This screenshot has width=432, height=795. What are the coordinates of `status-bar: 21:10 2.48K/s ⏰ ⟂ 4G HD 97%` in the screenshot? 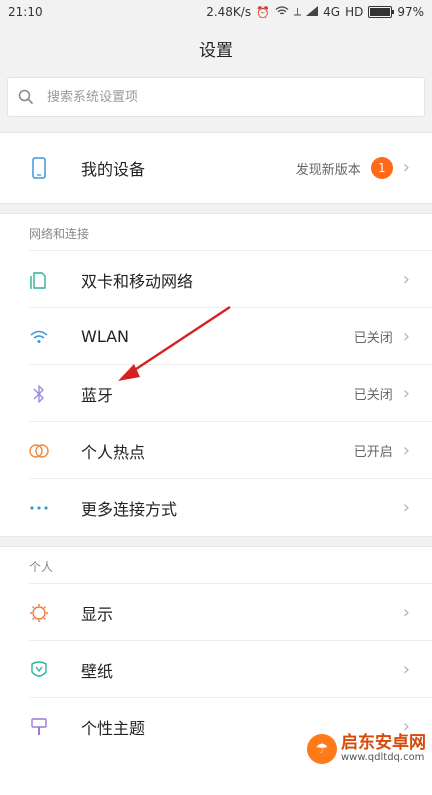 It's located at (216, 12).